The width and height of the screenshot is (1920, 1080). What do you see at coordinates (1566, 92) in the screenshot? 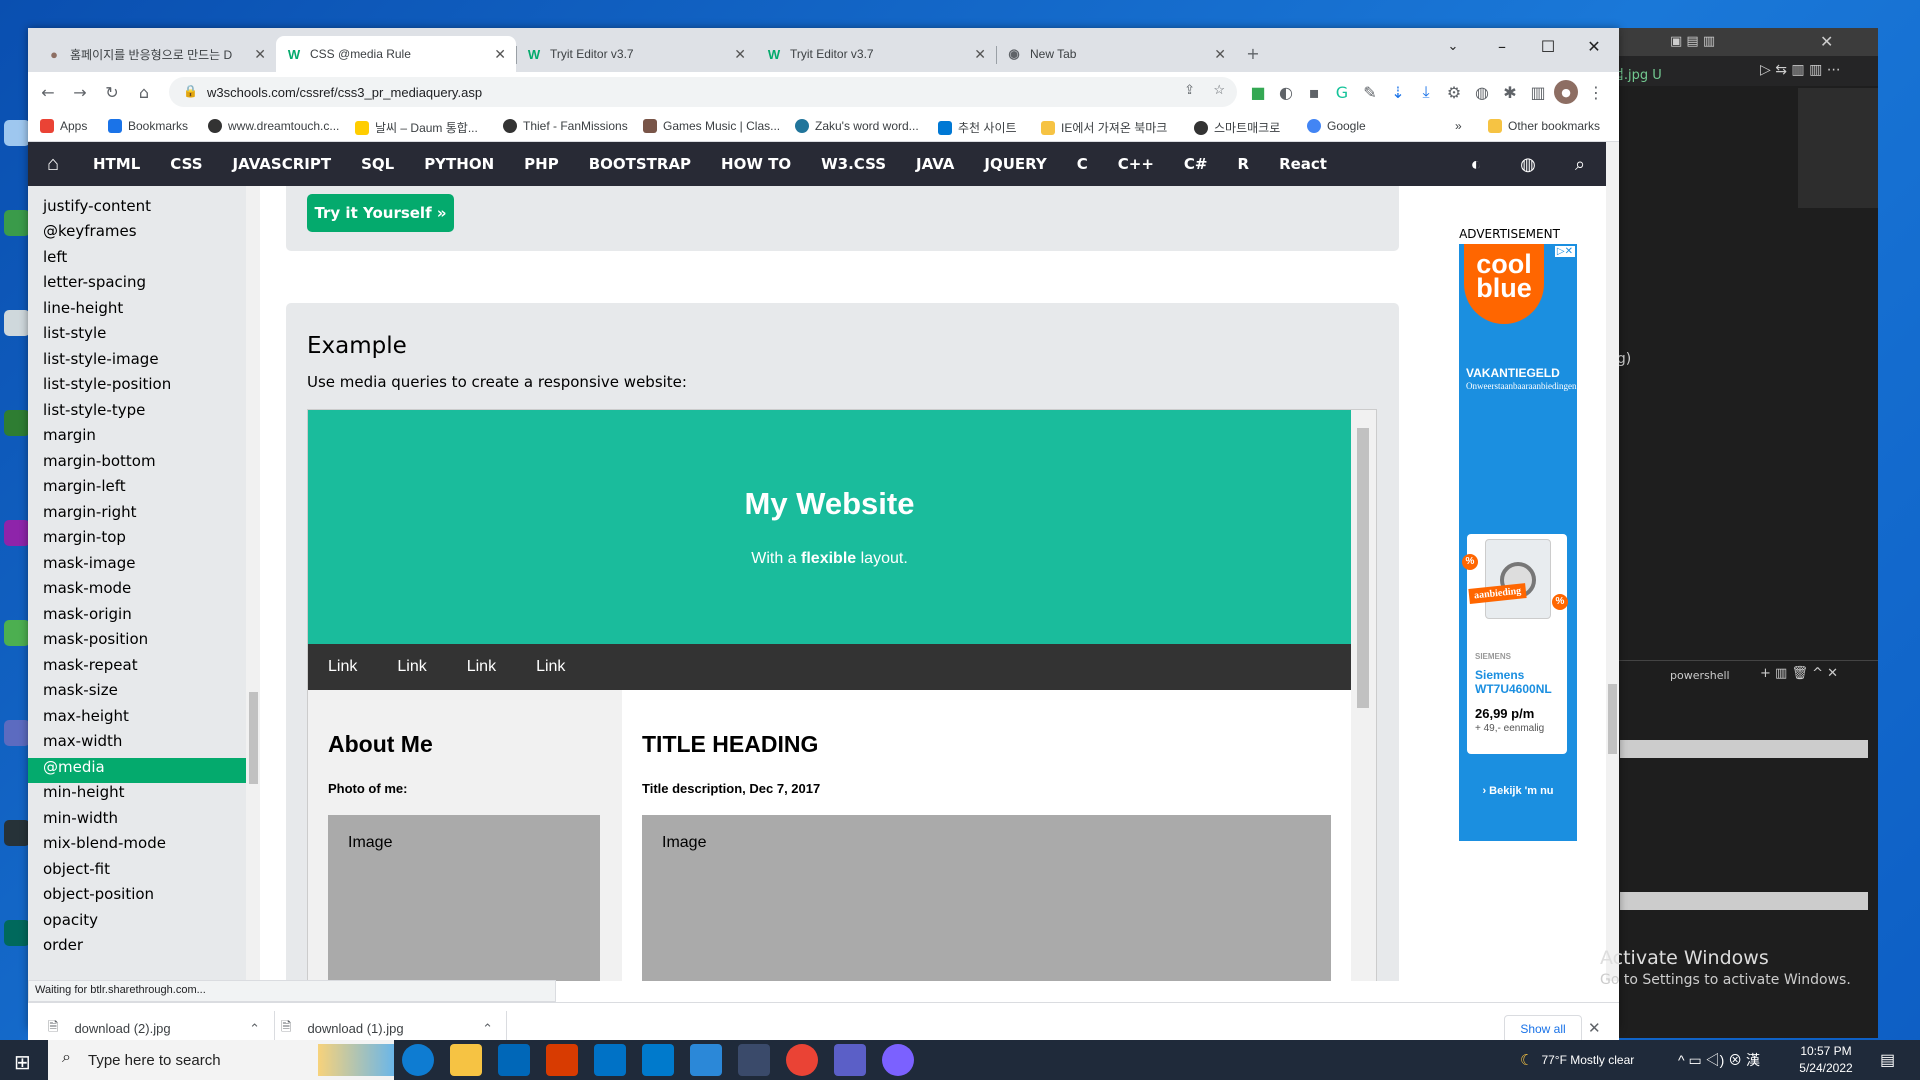
I see `avatar: ●` at bounding box center [1566, 92].